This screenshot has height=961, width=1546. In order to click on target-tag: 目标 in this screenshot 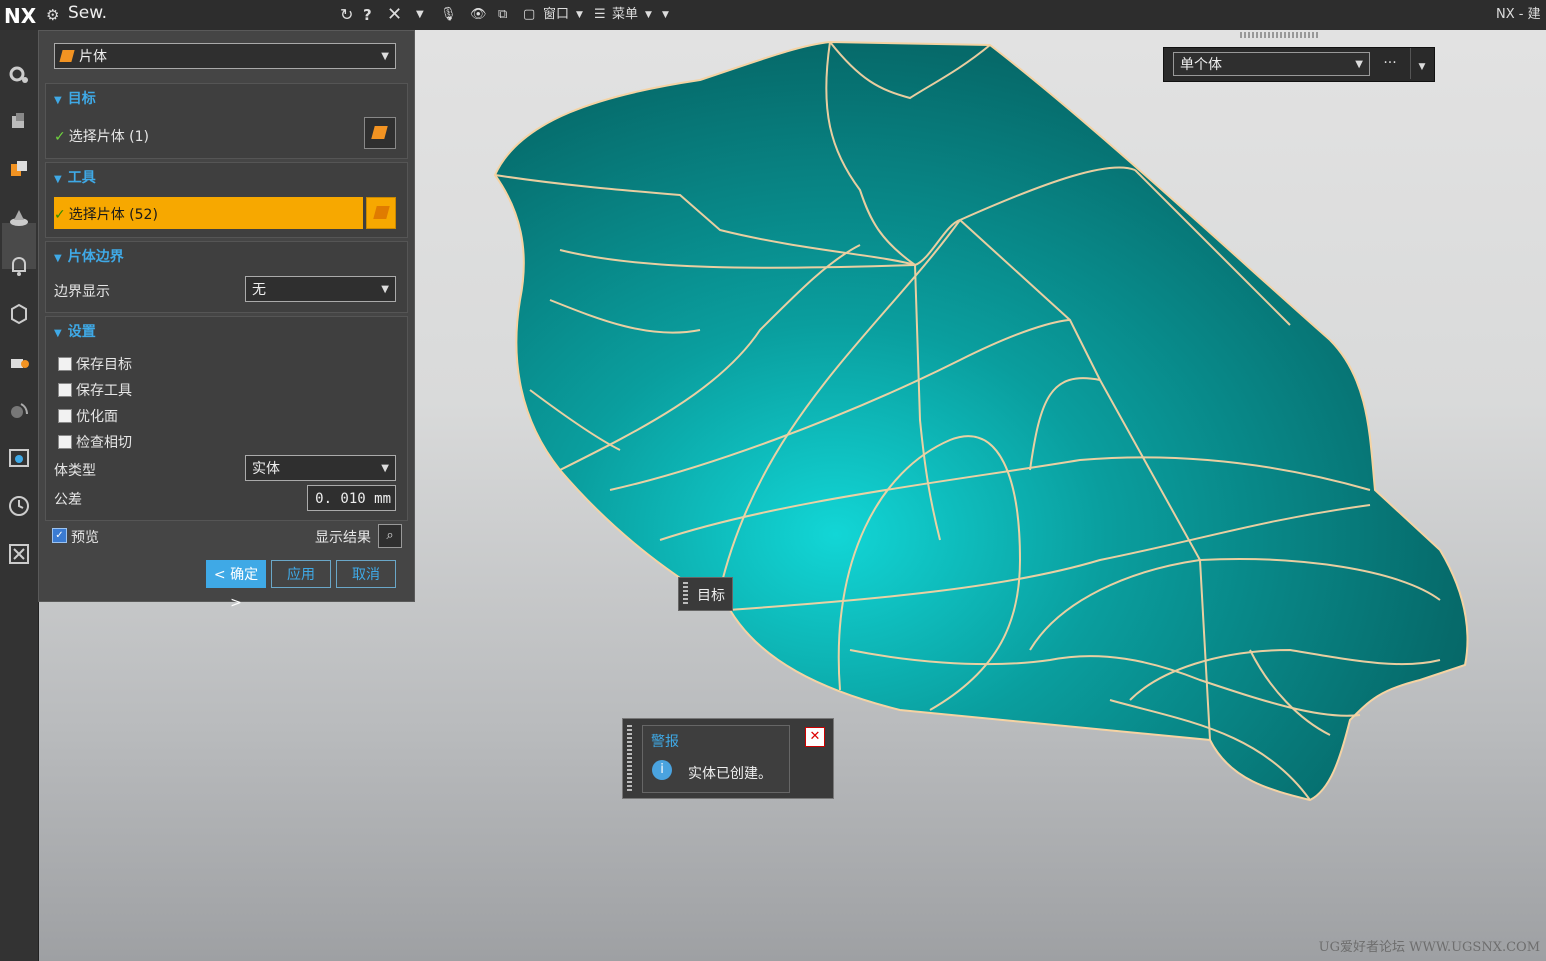, I will do `click(705, 594)`.